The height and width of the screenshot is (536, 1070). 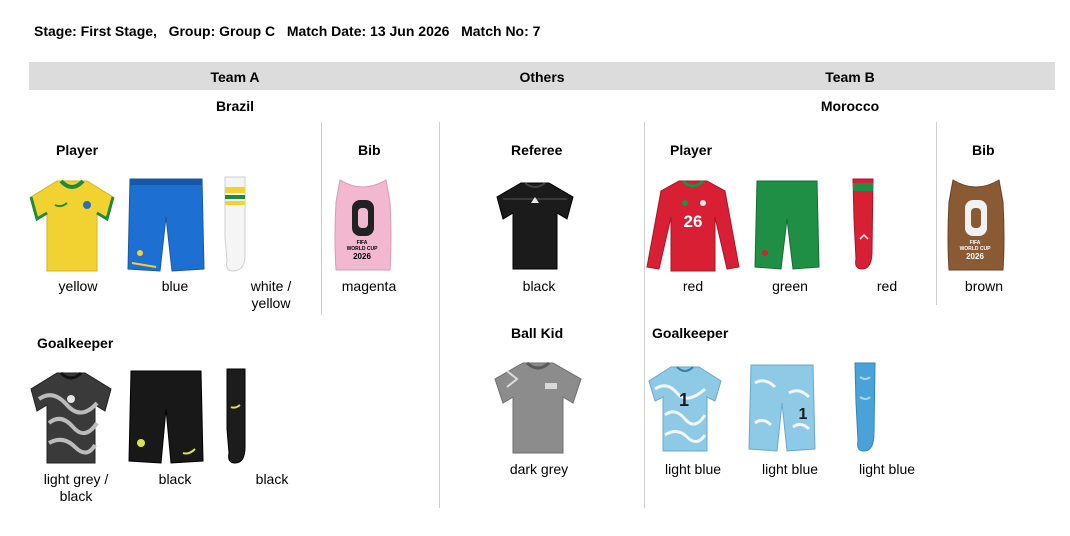 What do you see at coordinates (790, 286) in the screenshot?
I see `morocco-shorts-caption: green` at bounding box center [790, 286].